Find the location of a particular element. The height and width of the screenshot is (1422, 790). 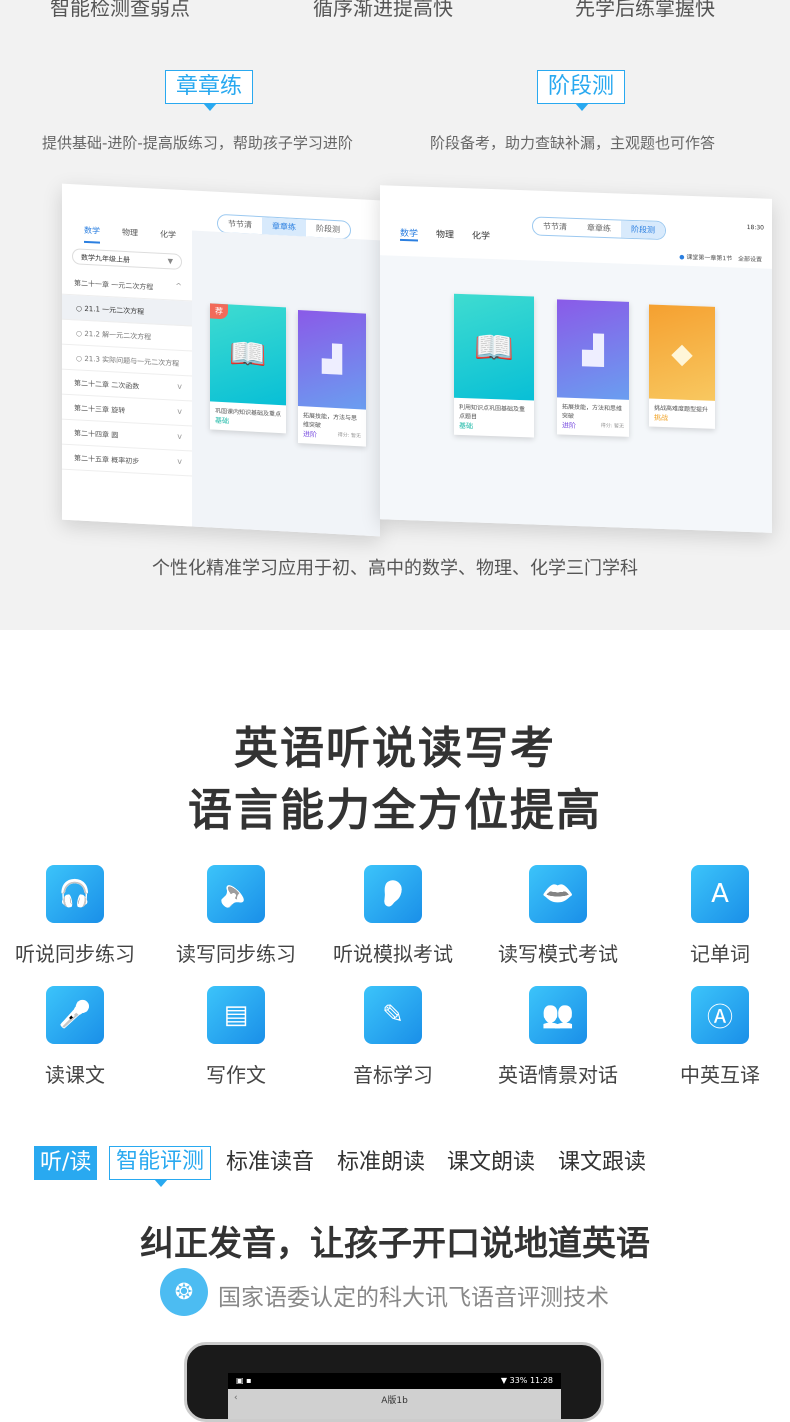

book-select-value: 数学九年级上册 is located at coordinates (105, 259).